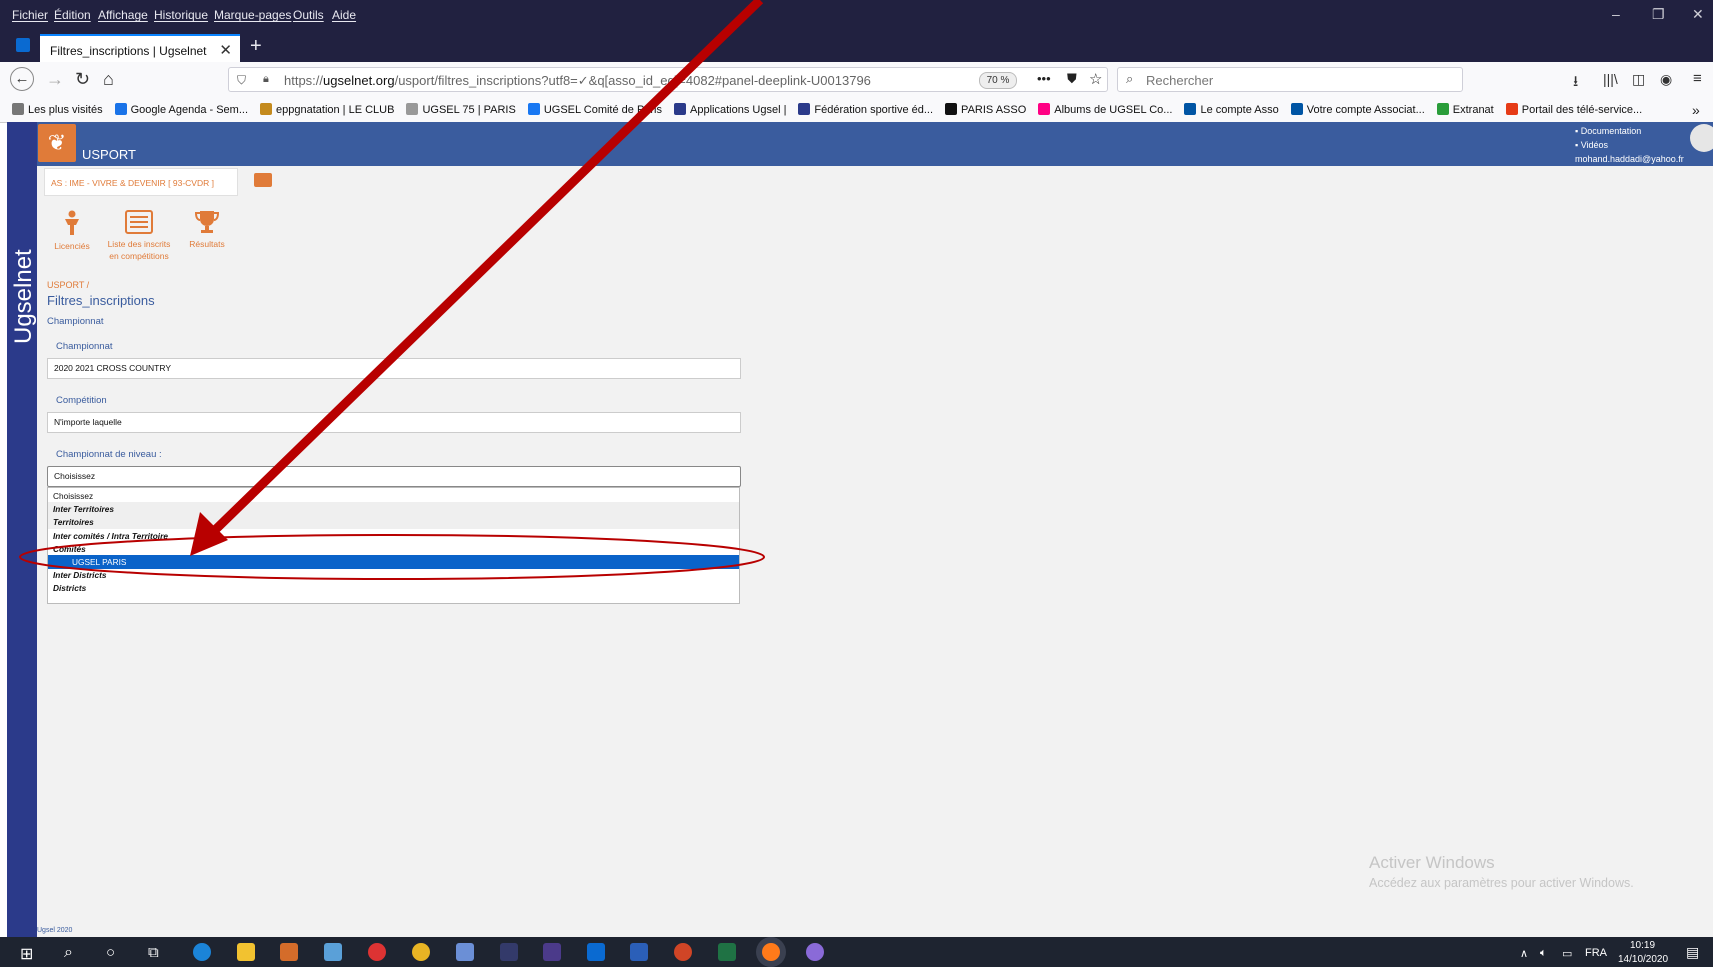 The height and width of the screenshot is (967, 1713). I want to click on dropdown-option: Comités, so click(393, 549).